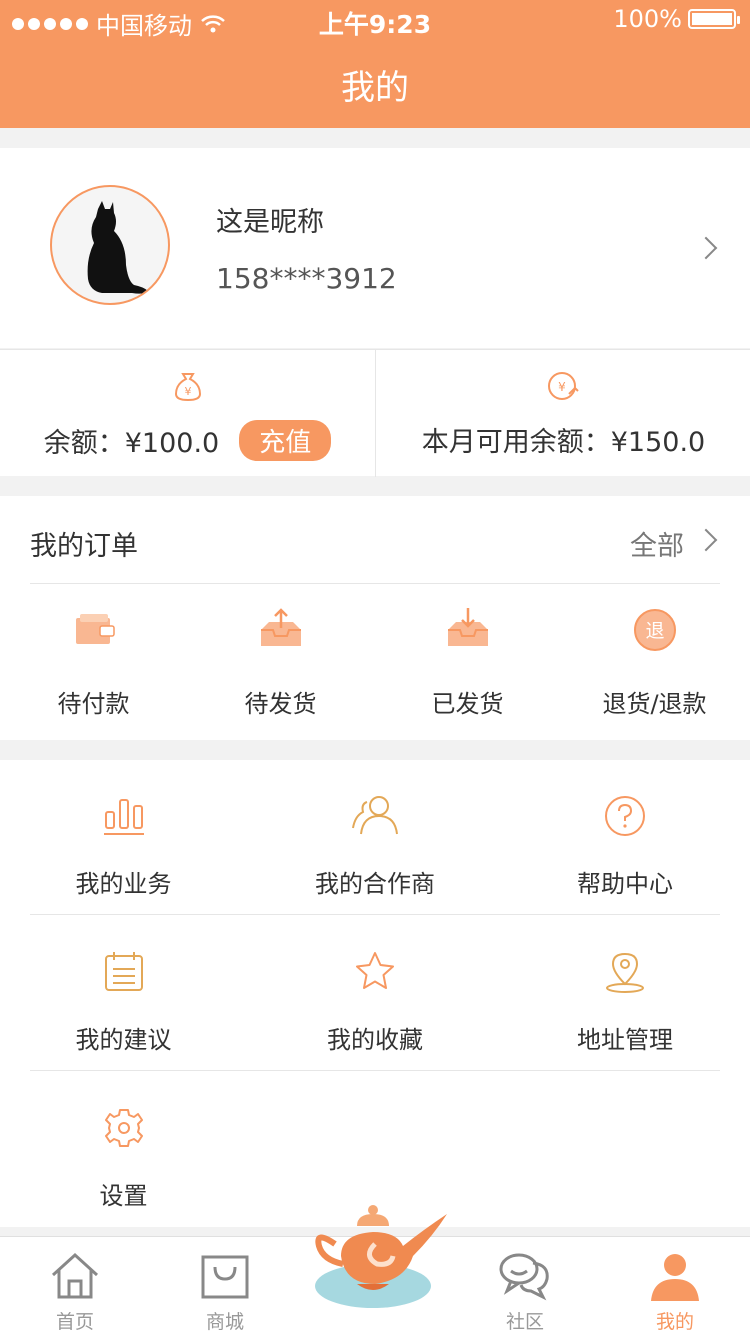  What do you see at coordinates (375, 540) in the screenshot?
I see `orders-header: 我的订单 全部` at bounding box center [375, 540].